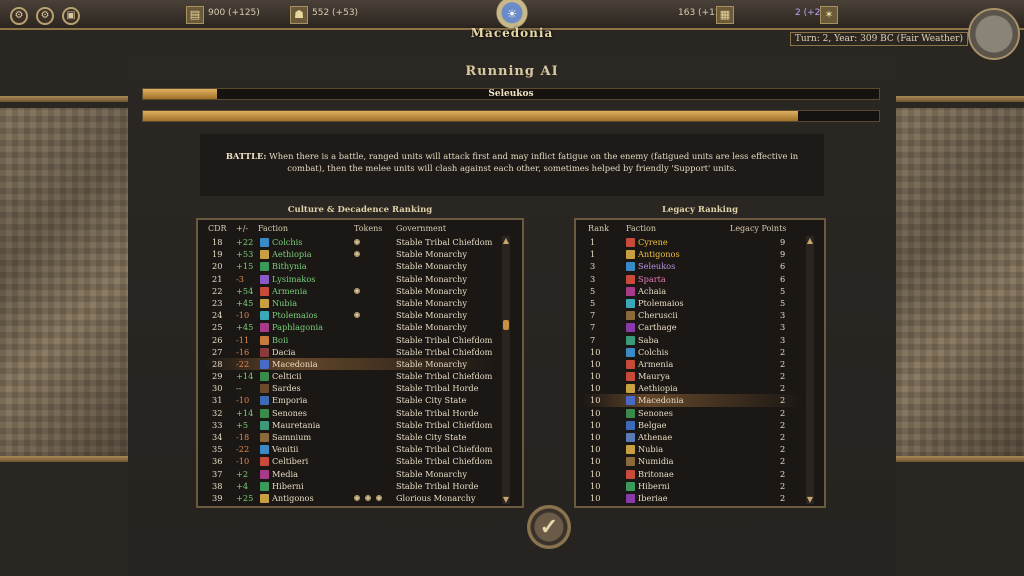 The height and width of the screenshot is (576, 1024). What do you see at coordinates (658, 315) in the screenshot?
I see `faction-name: Cheruscii` at bounding box center [658, 315].